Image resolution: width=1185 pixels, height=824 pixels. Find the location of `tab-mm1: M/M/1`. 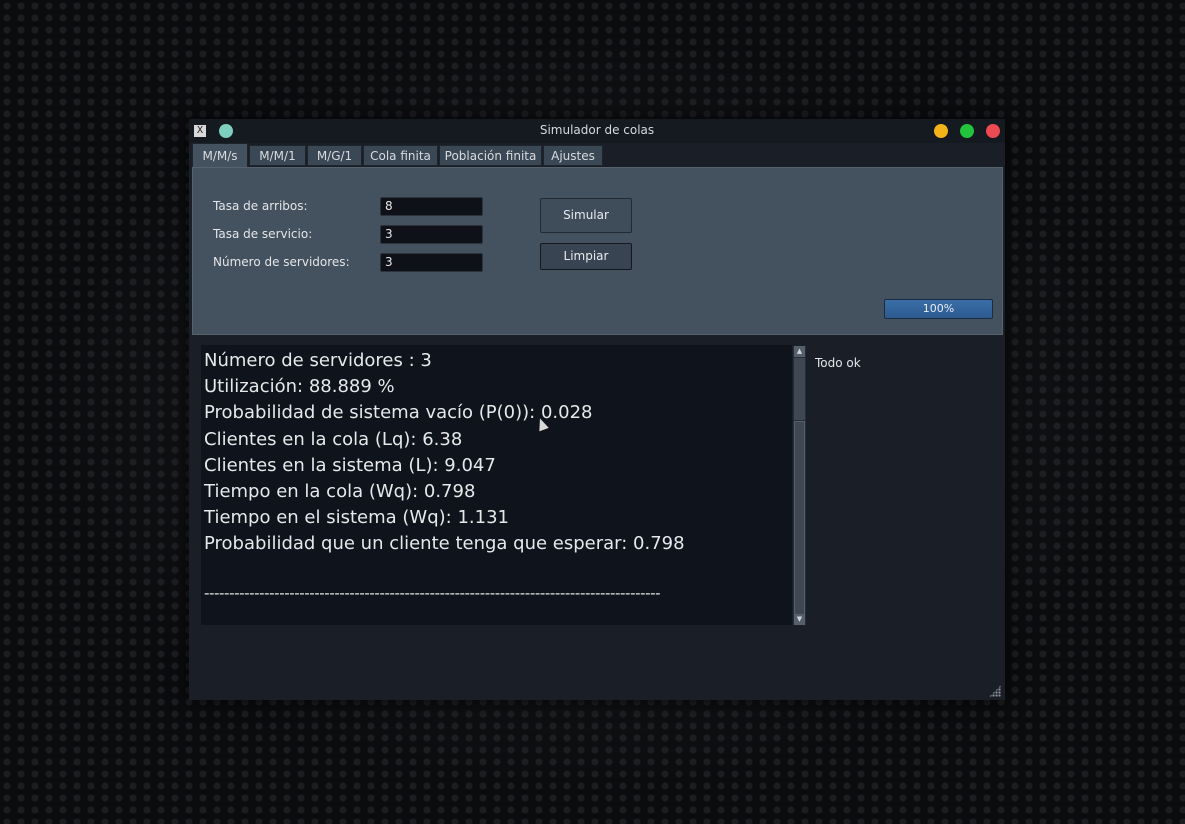

tab-mm1: M/M/1 is located at coordinates (277, 155).